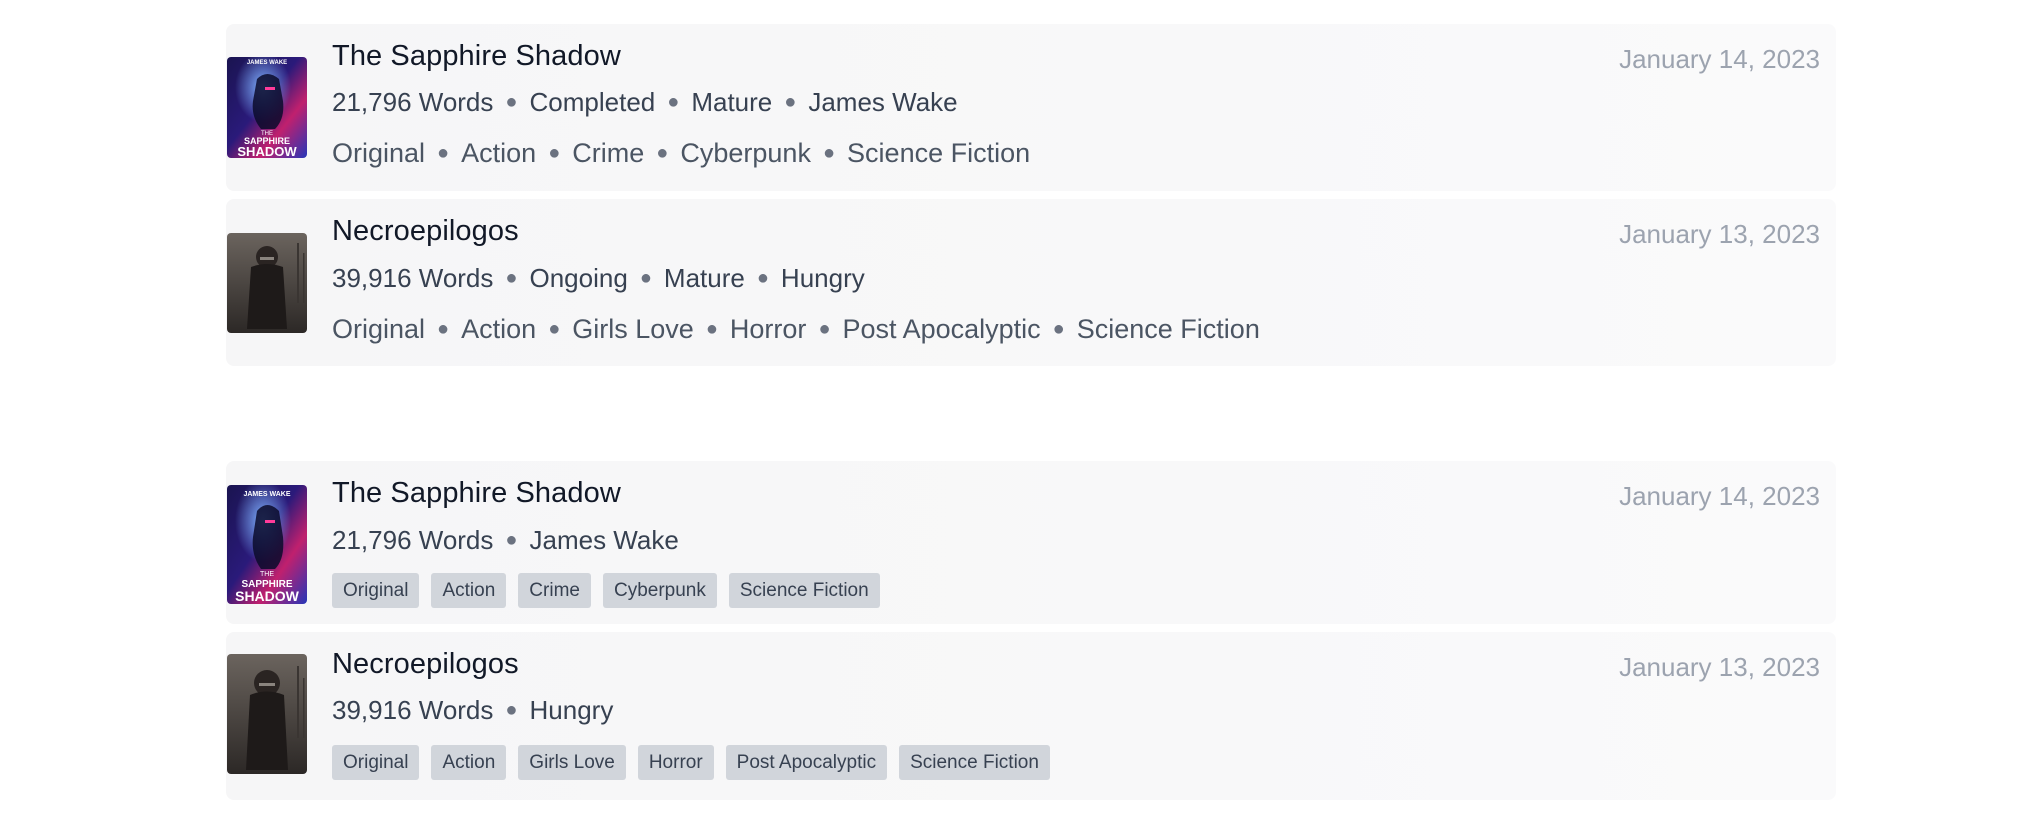  What do you see at coordinates (745, 153) in the screenshot?
I see `tag-link: Cyberpunk` at bounding box center [745, 153].